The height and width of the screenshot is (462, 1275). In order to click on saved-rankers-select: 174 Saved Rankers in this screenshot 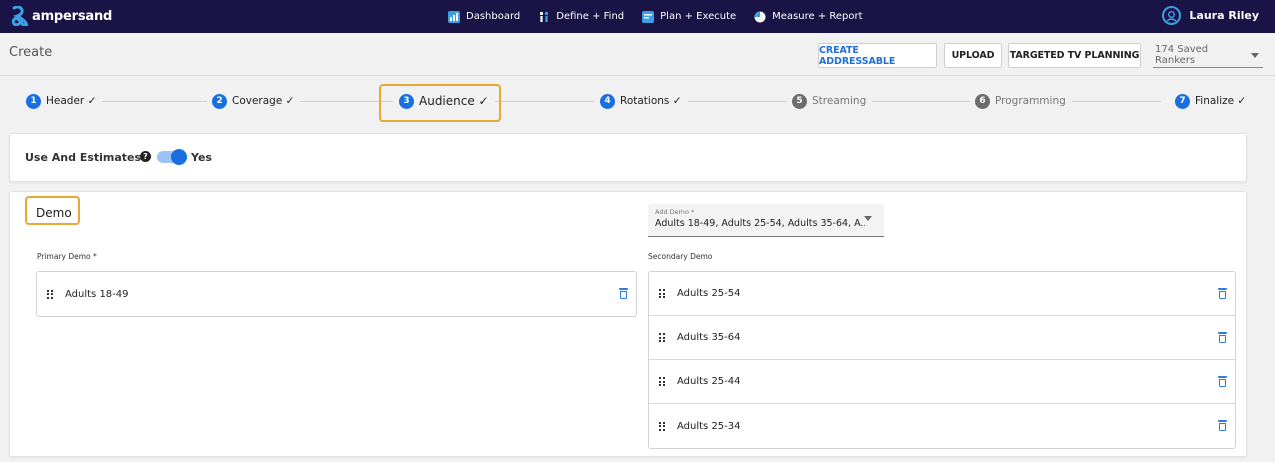, I will do `click(1208, 55)`.